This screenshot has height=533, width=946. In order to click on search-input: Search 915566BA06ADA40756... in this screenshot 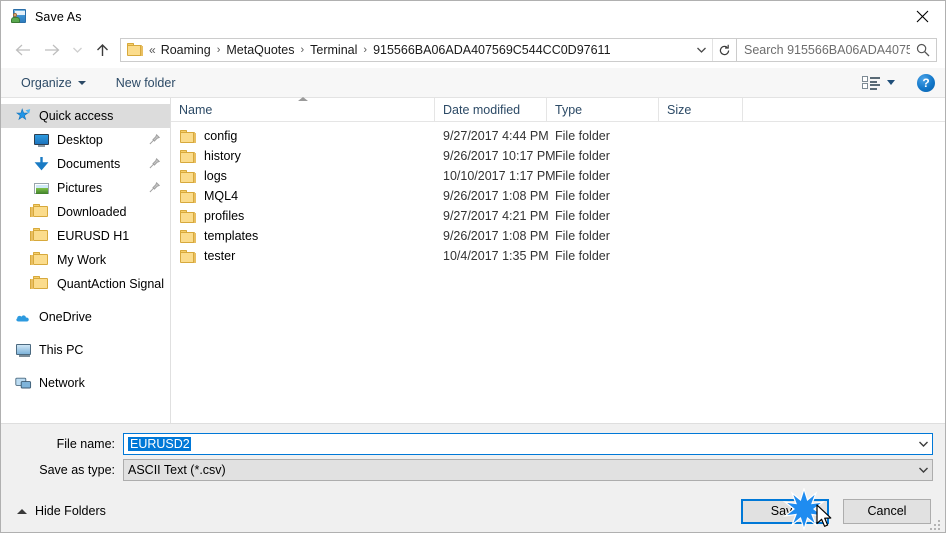, I will do `click(837, 50)`.